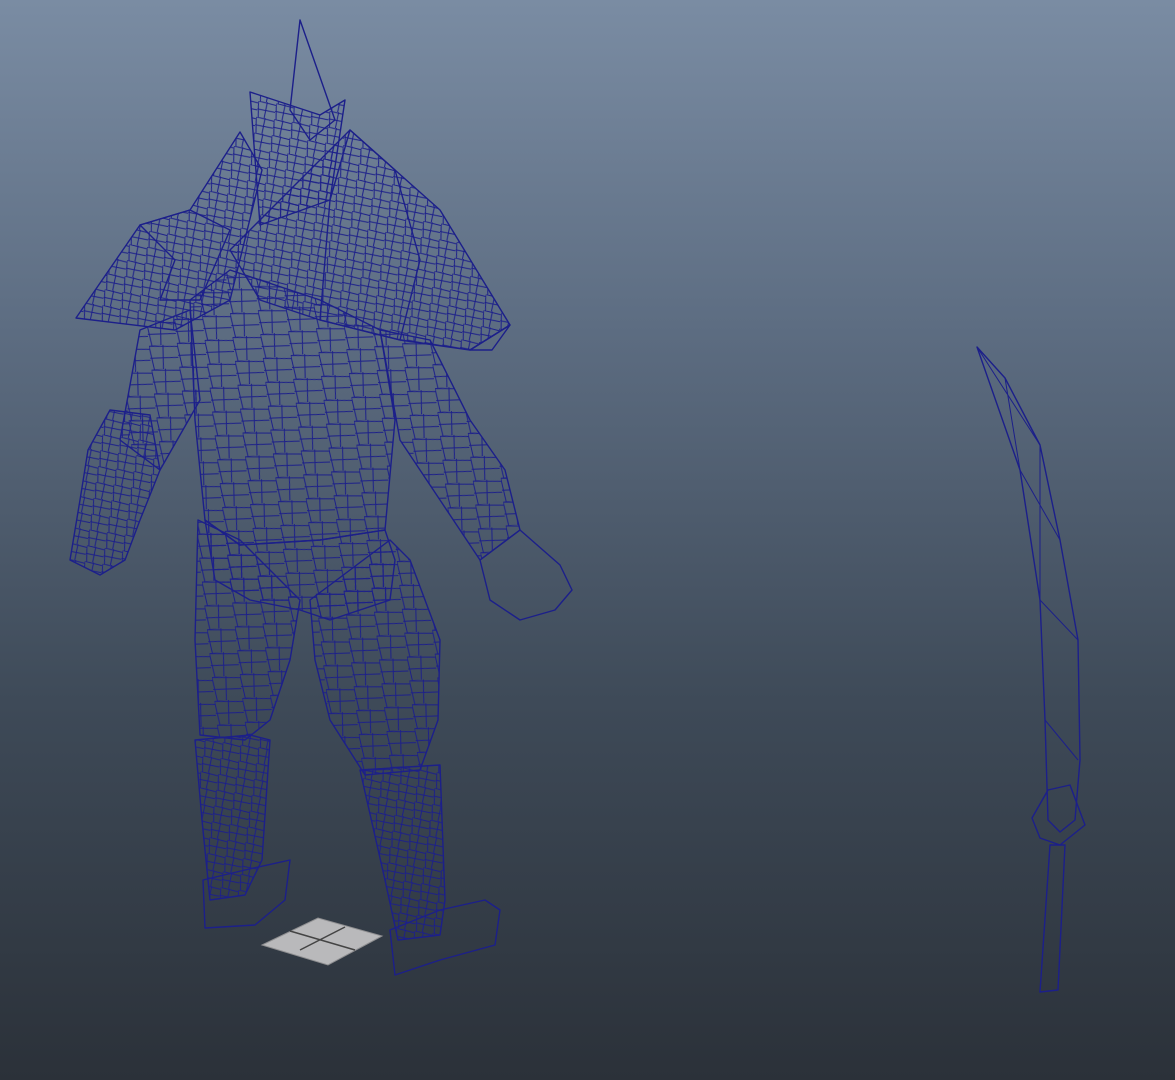 The width and height of the screenshot is (1175, 1080). Describe the element at coordinates (135, 442) in the screenshot. I see `left-arm` at that location.